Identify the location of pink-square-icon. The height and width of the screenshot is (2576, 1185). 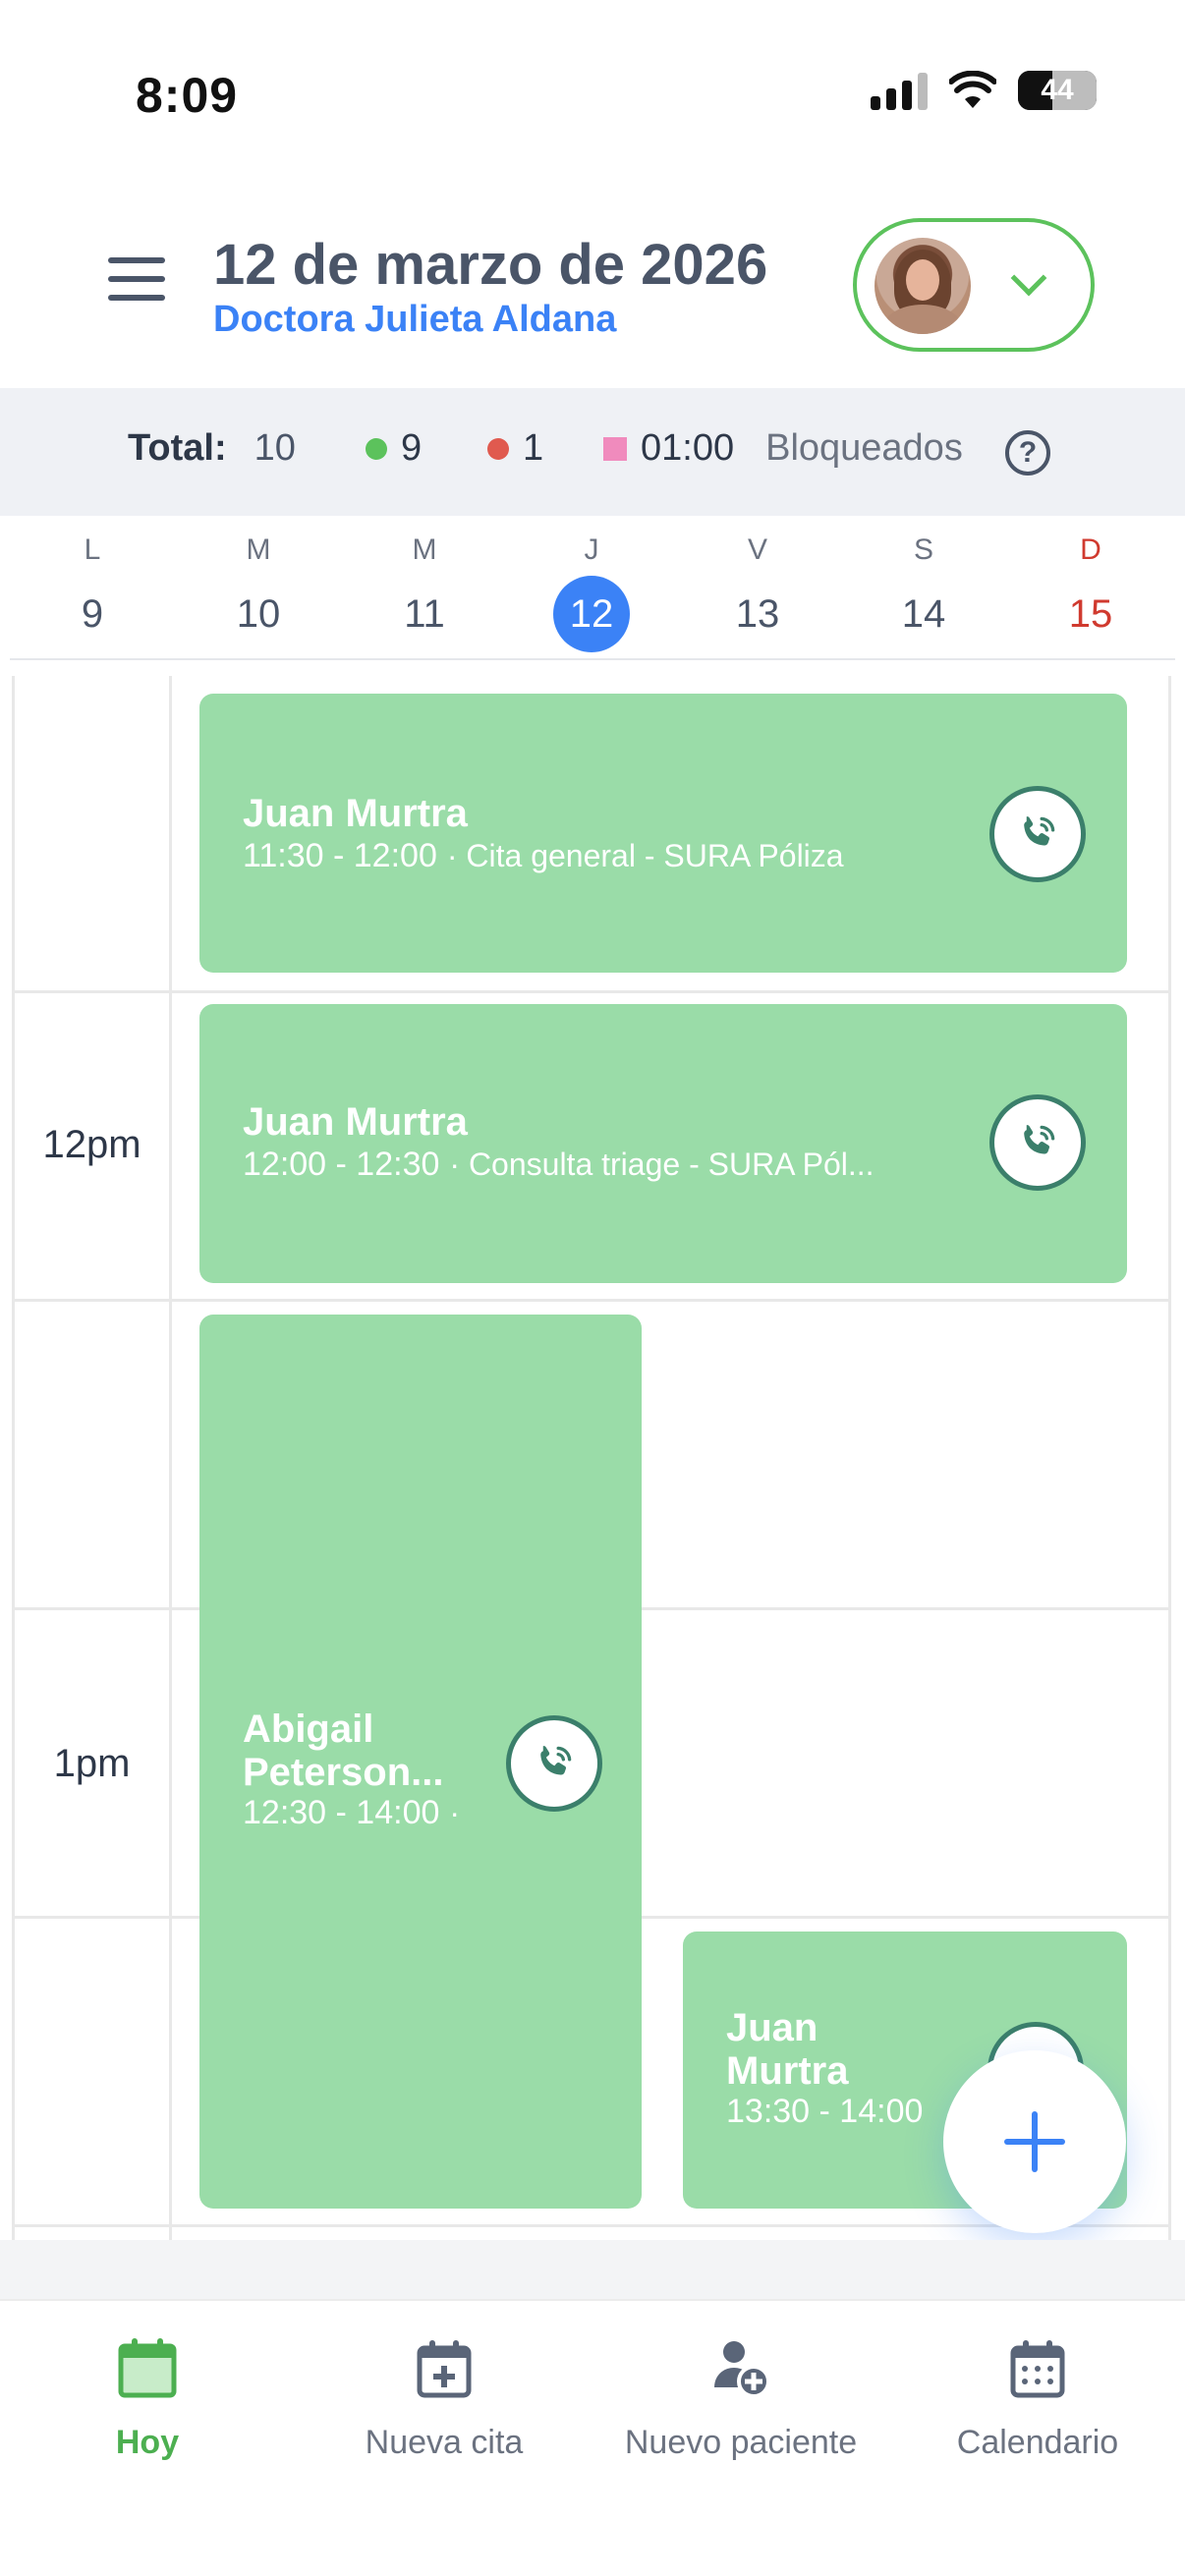
(615, 448).